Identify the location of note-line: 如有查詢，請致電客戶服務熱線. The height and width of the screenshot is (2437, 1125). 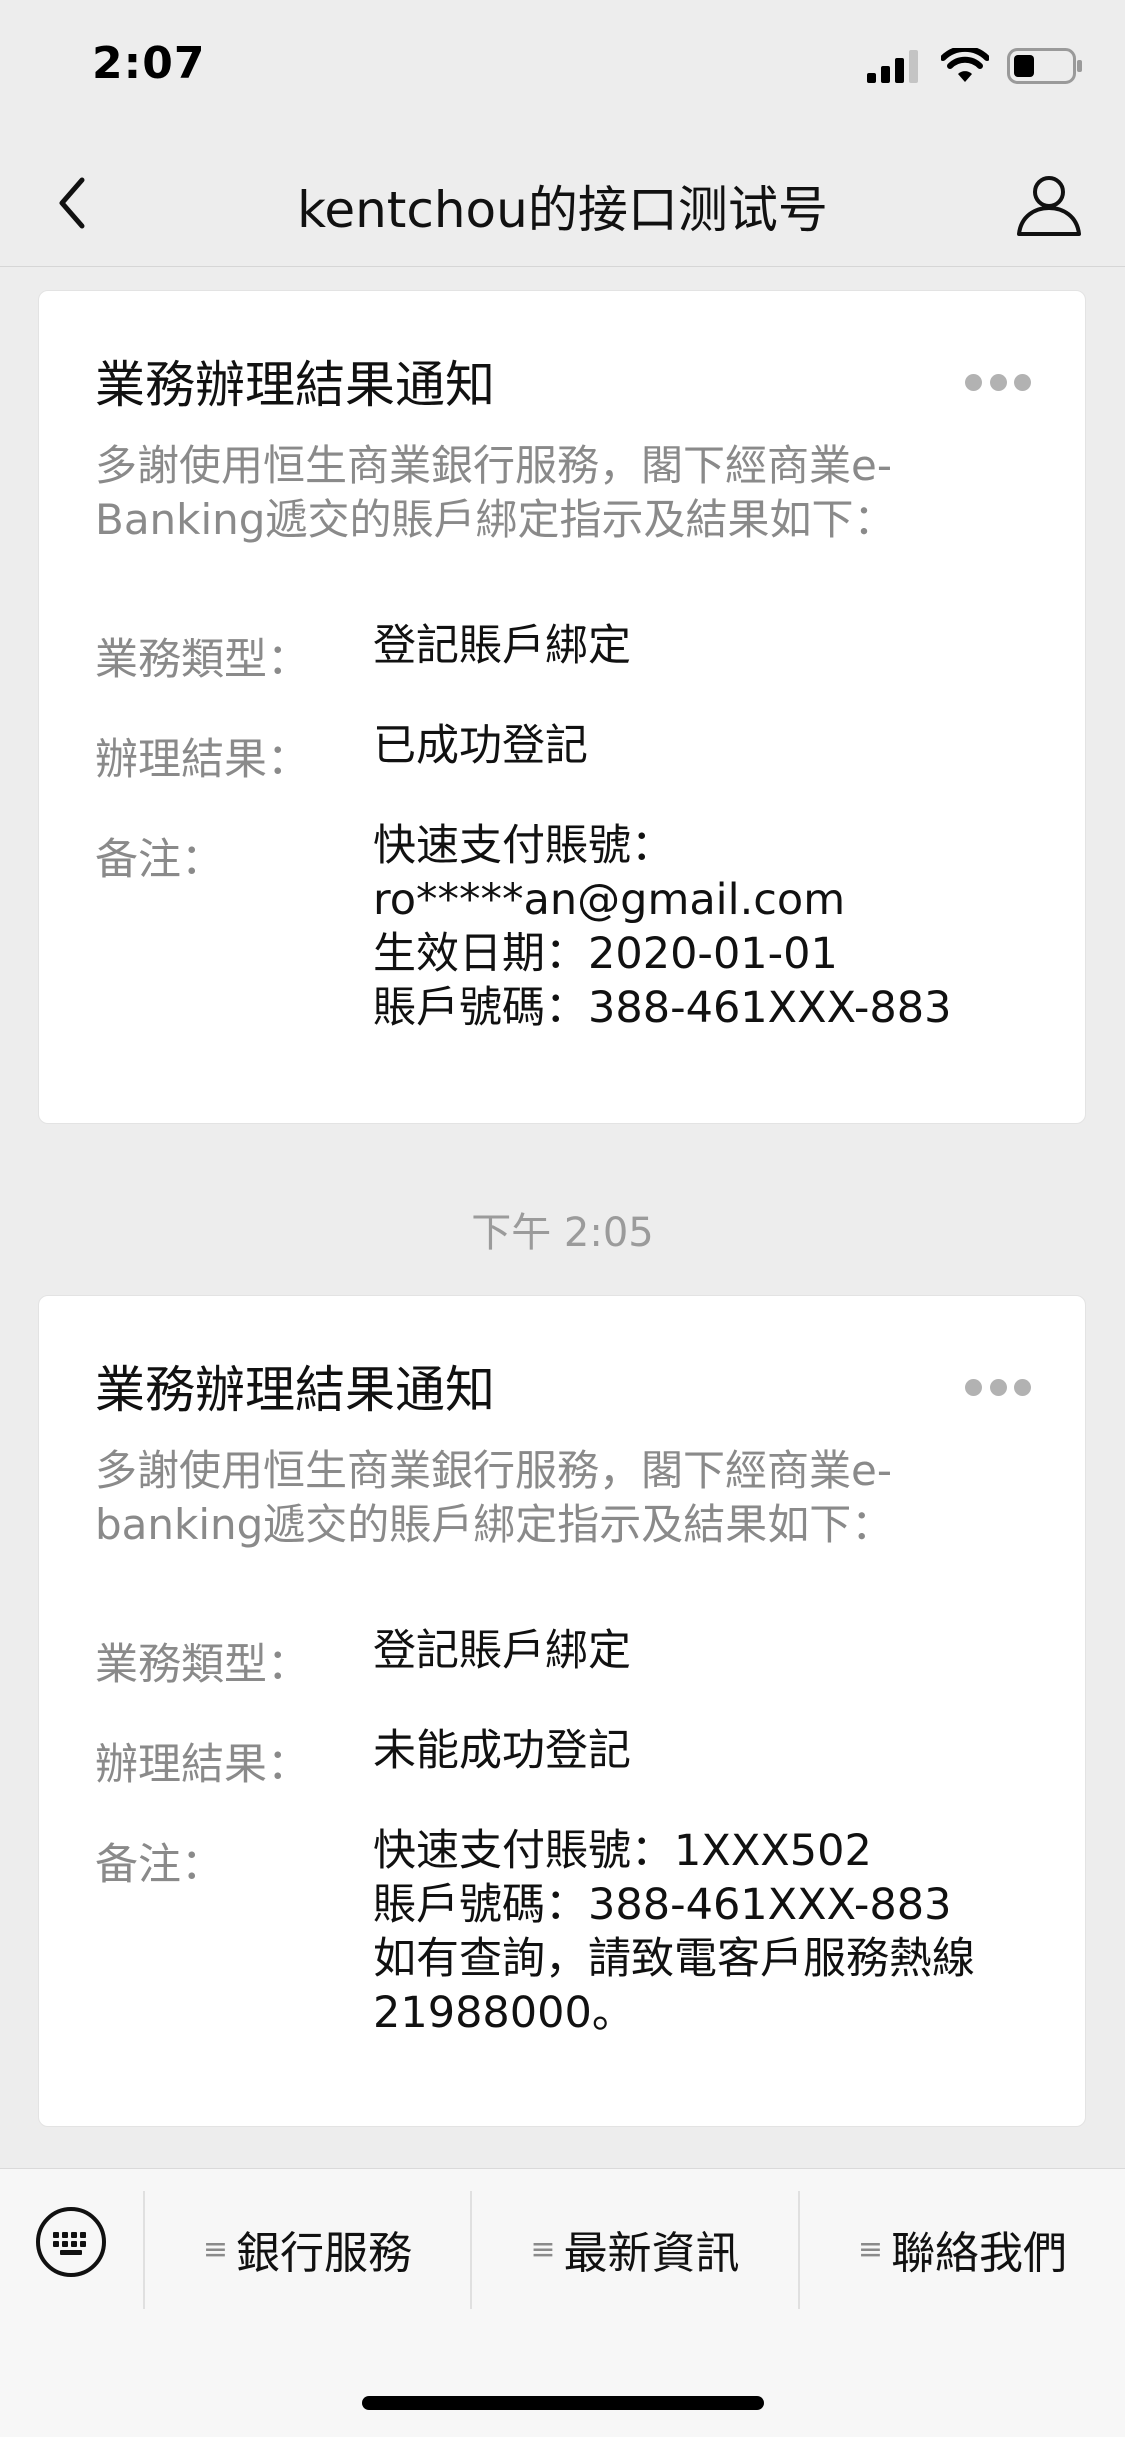
(674, 1959).